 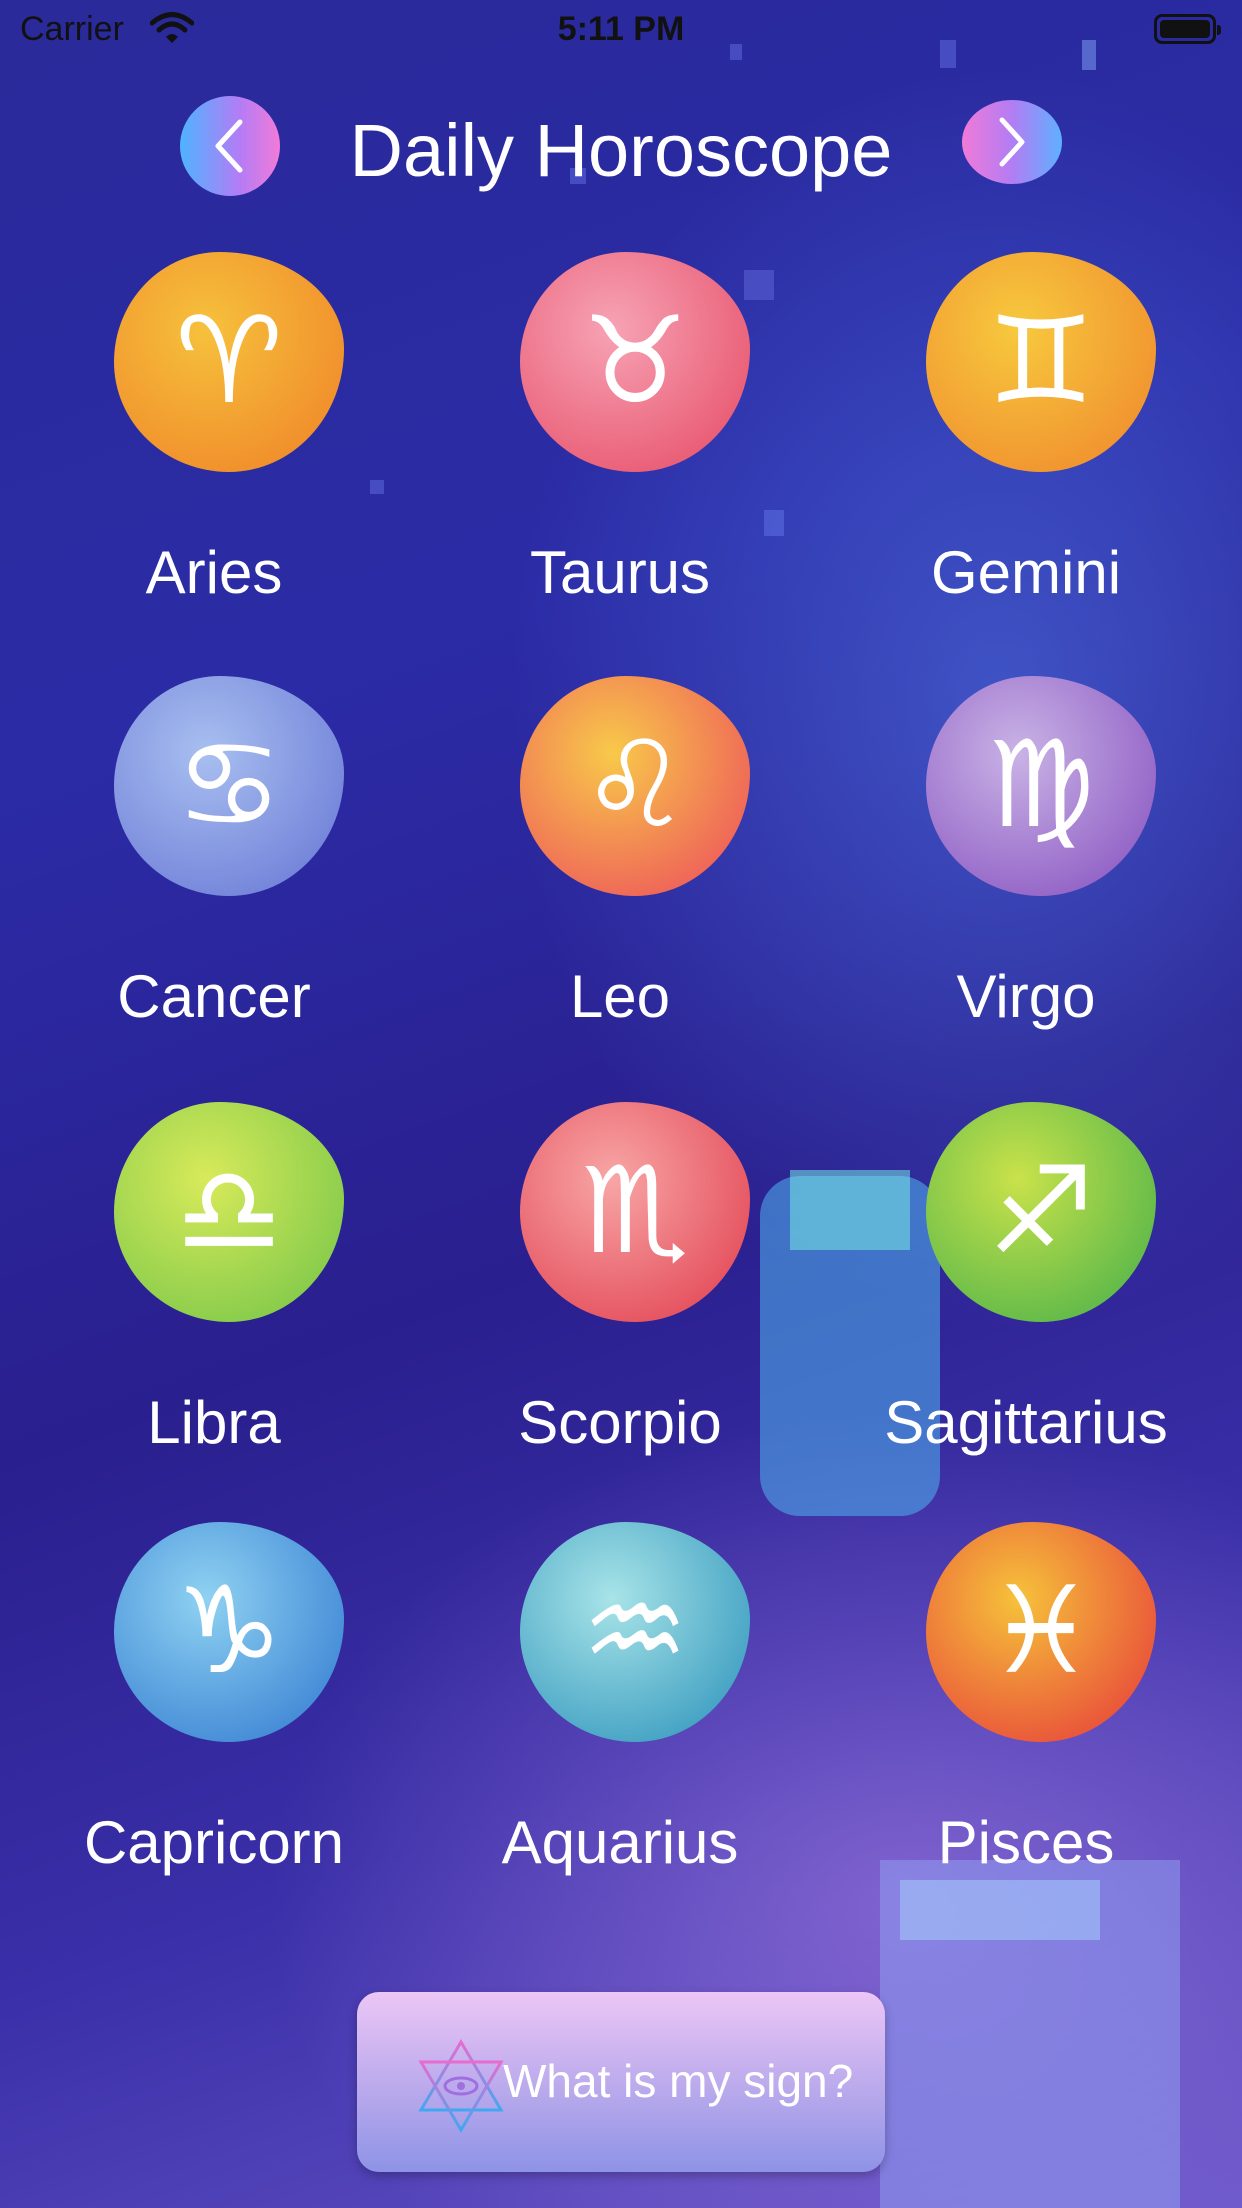 I want to click on zodiac-name: Aquarius, so click(x=620, y=1842).